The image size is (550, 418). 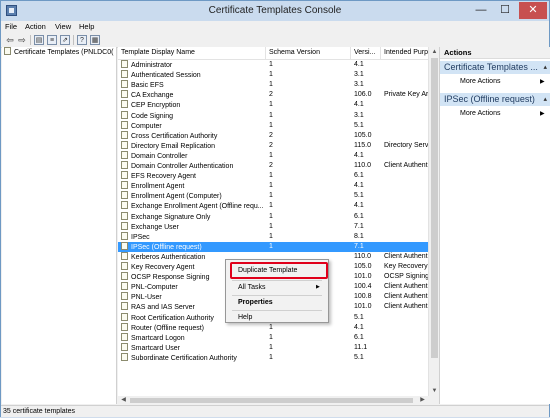 What do you see at coordinates (245, 317) in the screenshot?
I see `menu-item-help: Help` at bounding box center [245, 317].